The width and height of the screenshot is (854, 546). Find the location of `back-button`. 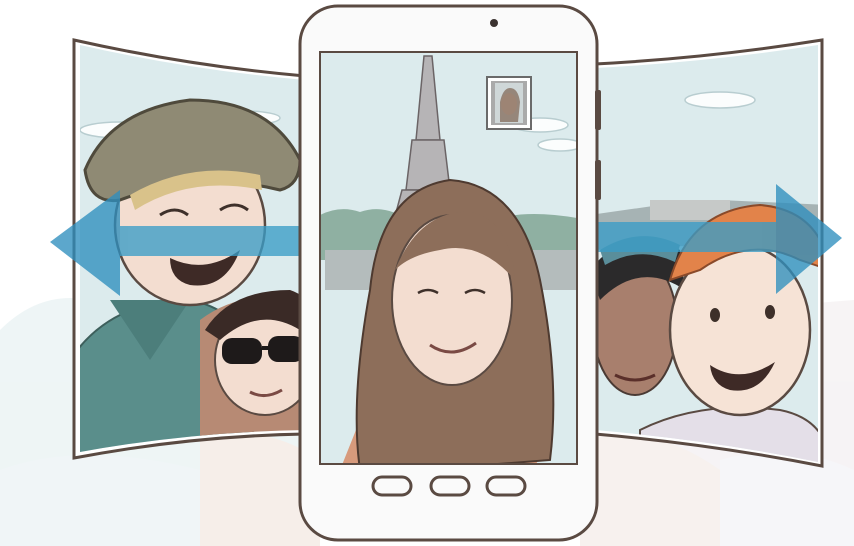

back-button is located at coordinates (506, 486).